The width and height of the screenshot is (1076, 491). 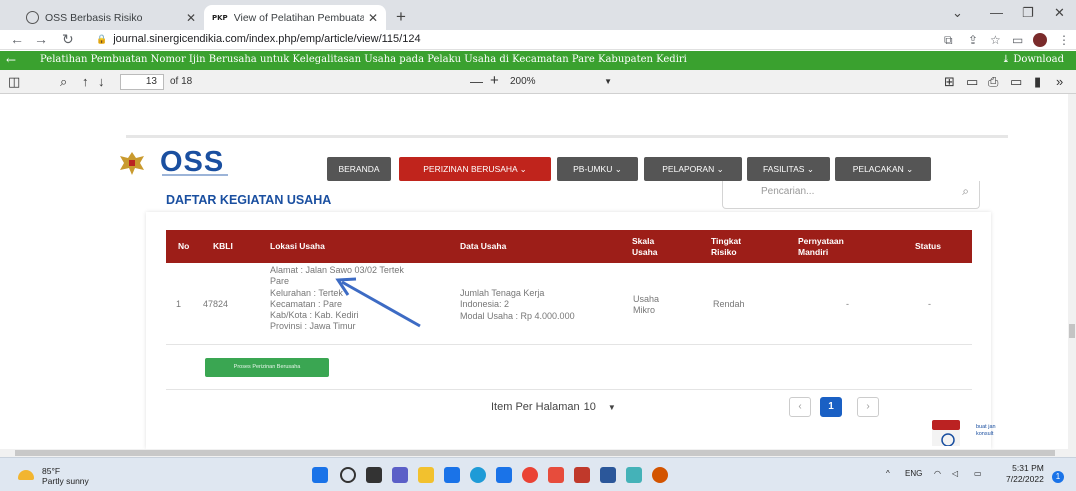 What do you see at coordinates (556, 475) in the screenshot?
I see `office-icon` at bounding box center [556, 475].